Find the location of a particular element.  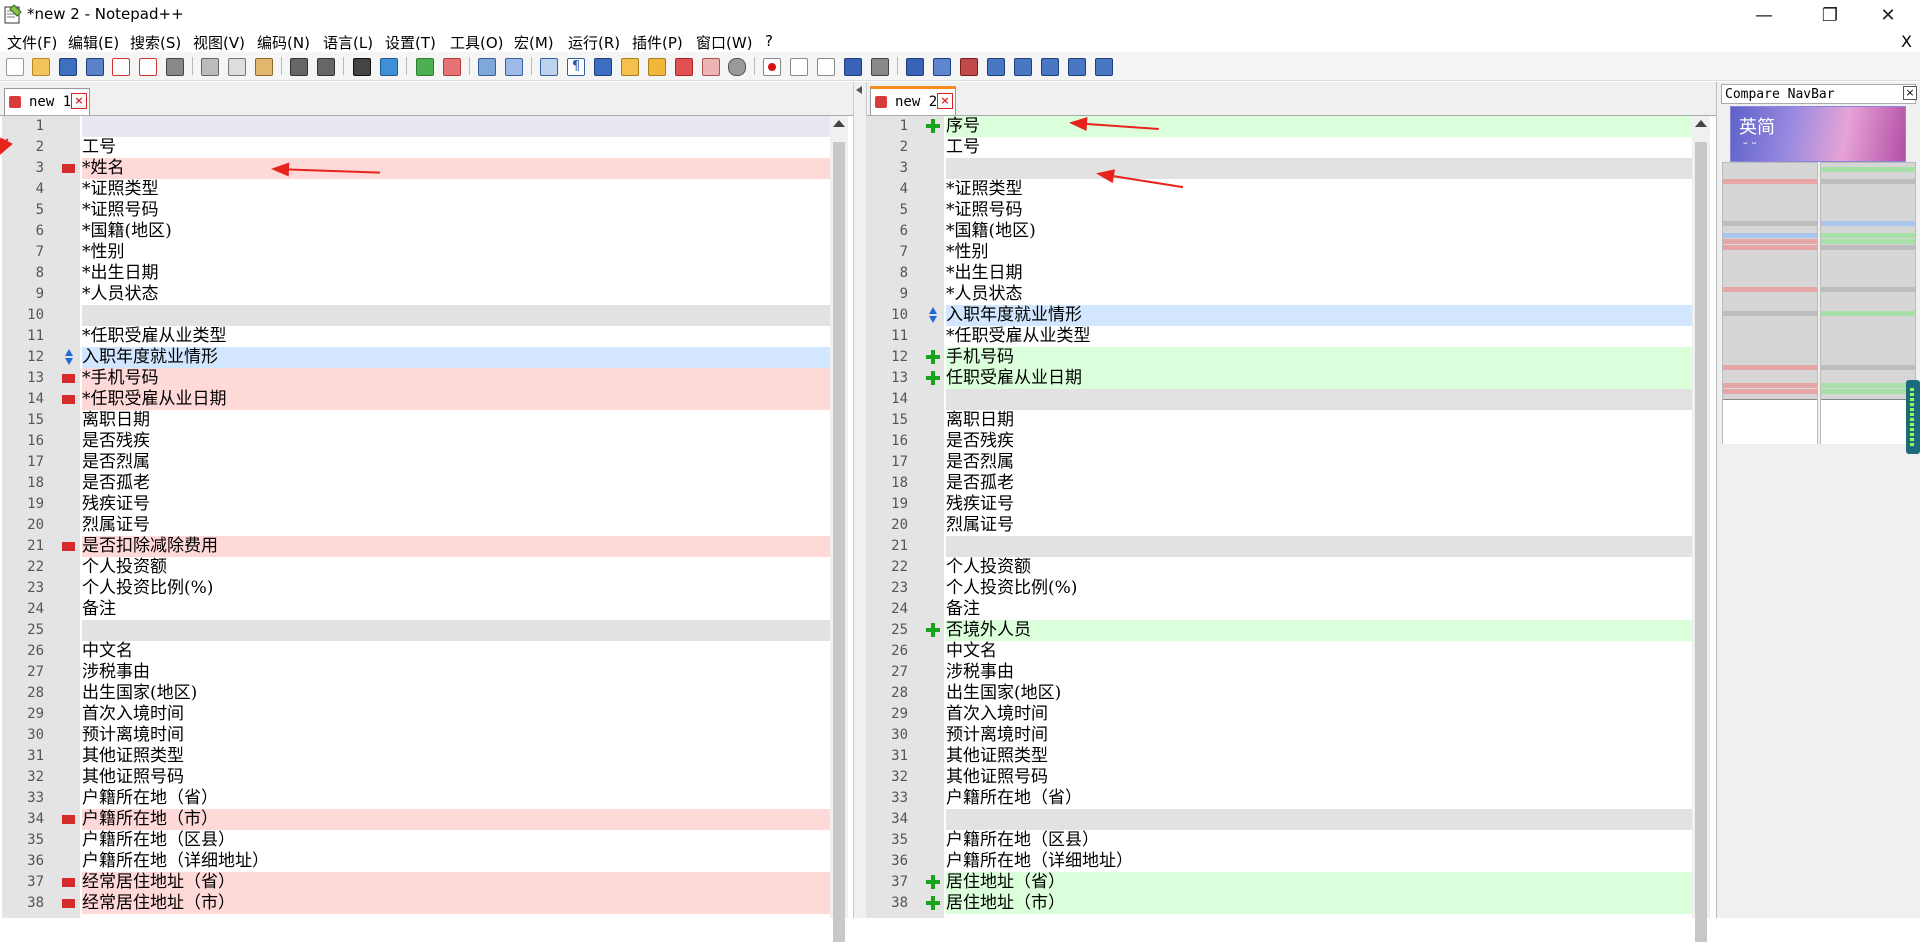

paste-icon is located at coordinates (264, 67).